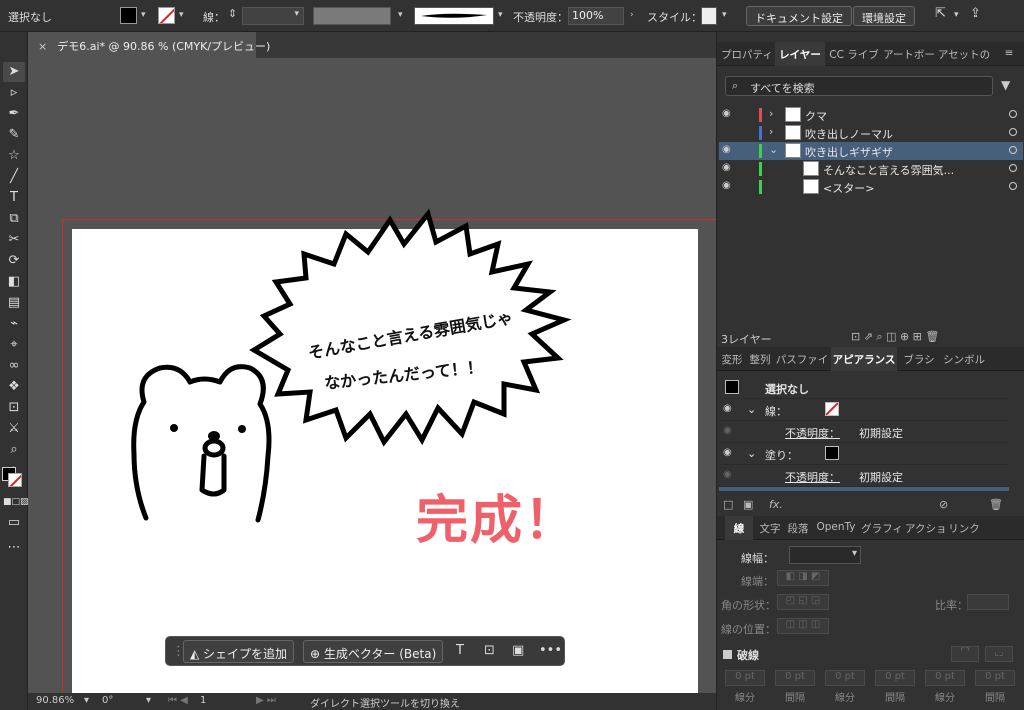  What do you see at coordinates (352, 16) in the screenshot?
I see `variable-width-profile` at bounding box center [352, 16].